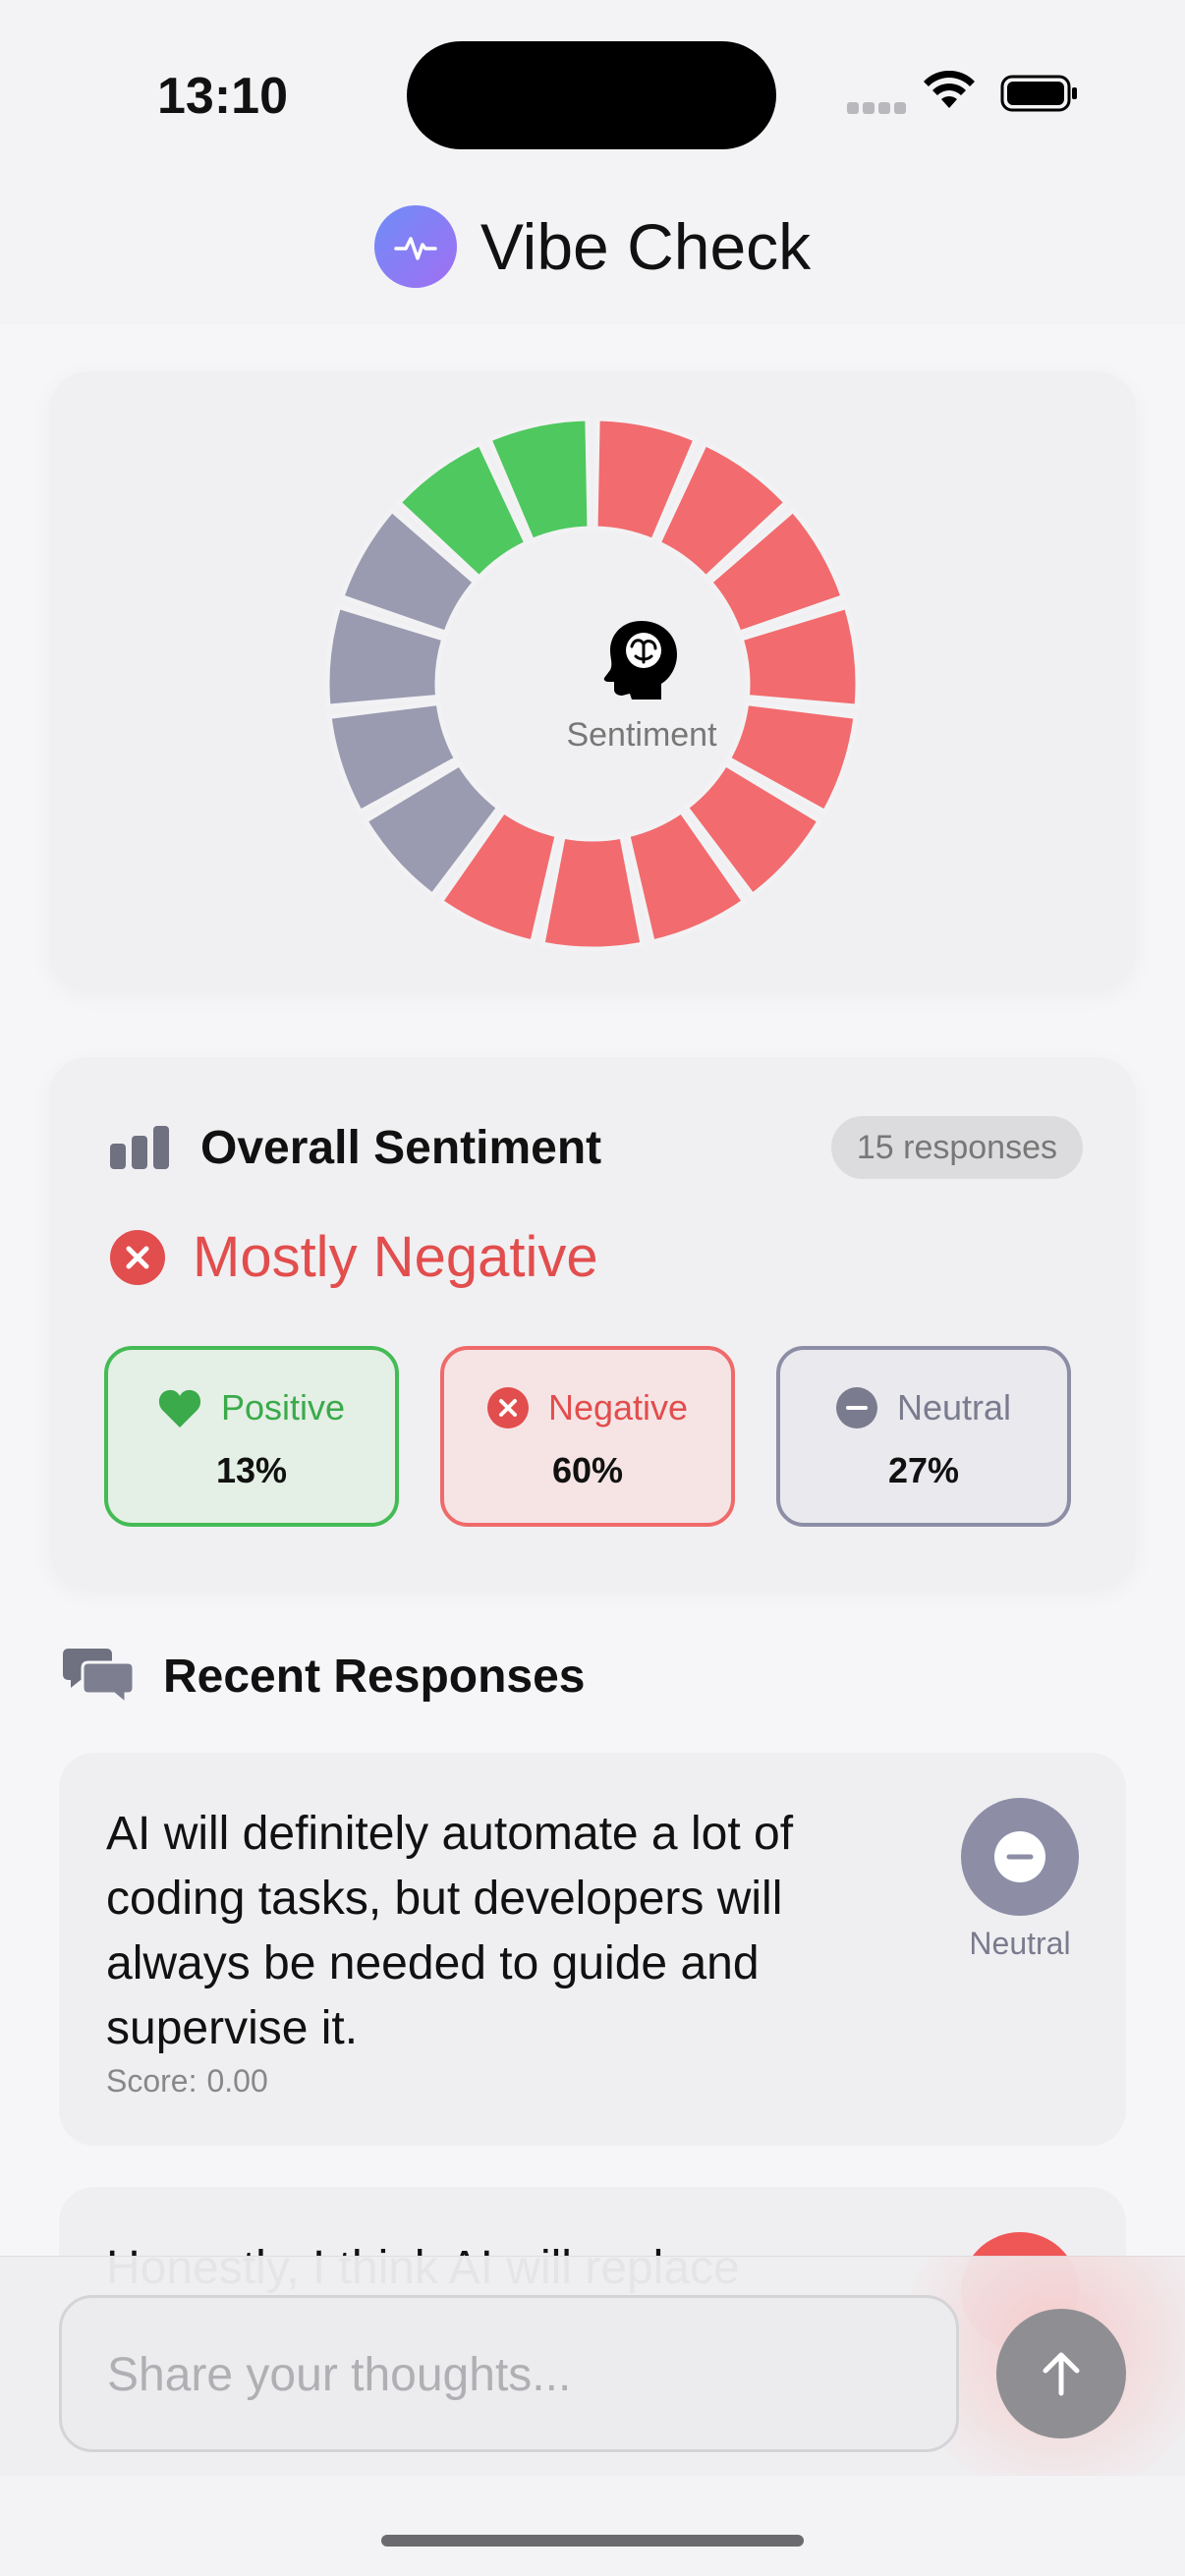 This screenshot has width=1185, height=2576. Describe the element at coordinates (1038, 93) in the screenshot. I see `battery-icon` at that location.